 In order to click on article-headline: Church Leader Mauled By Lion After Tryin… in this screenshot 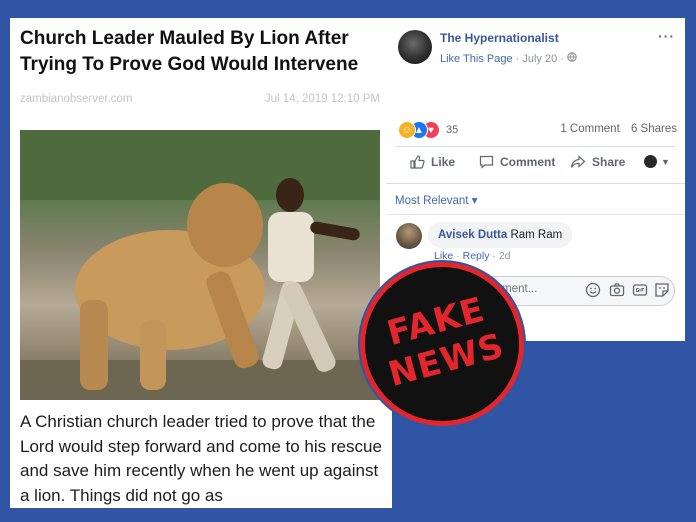, I will do `click(201, 52)`.